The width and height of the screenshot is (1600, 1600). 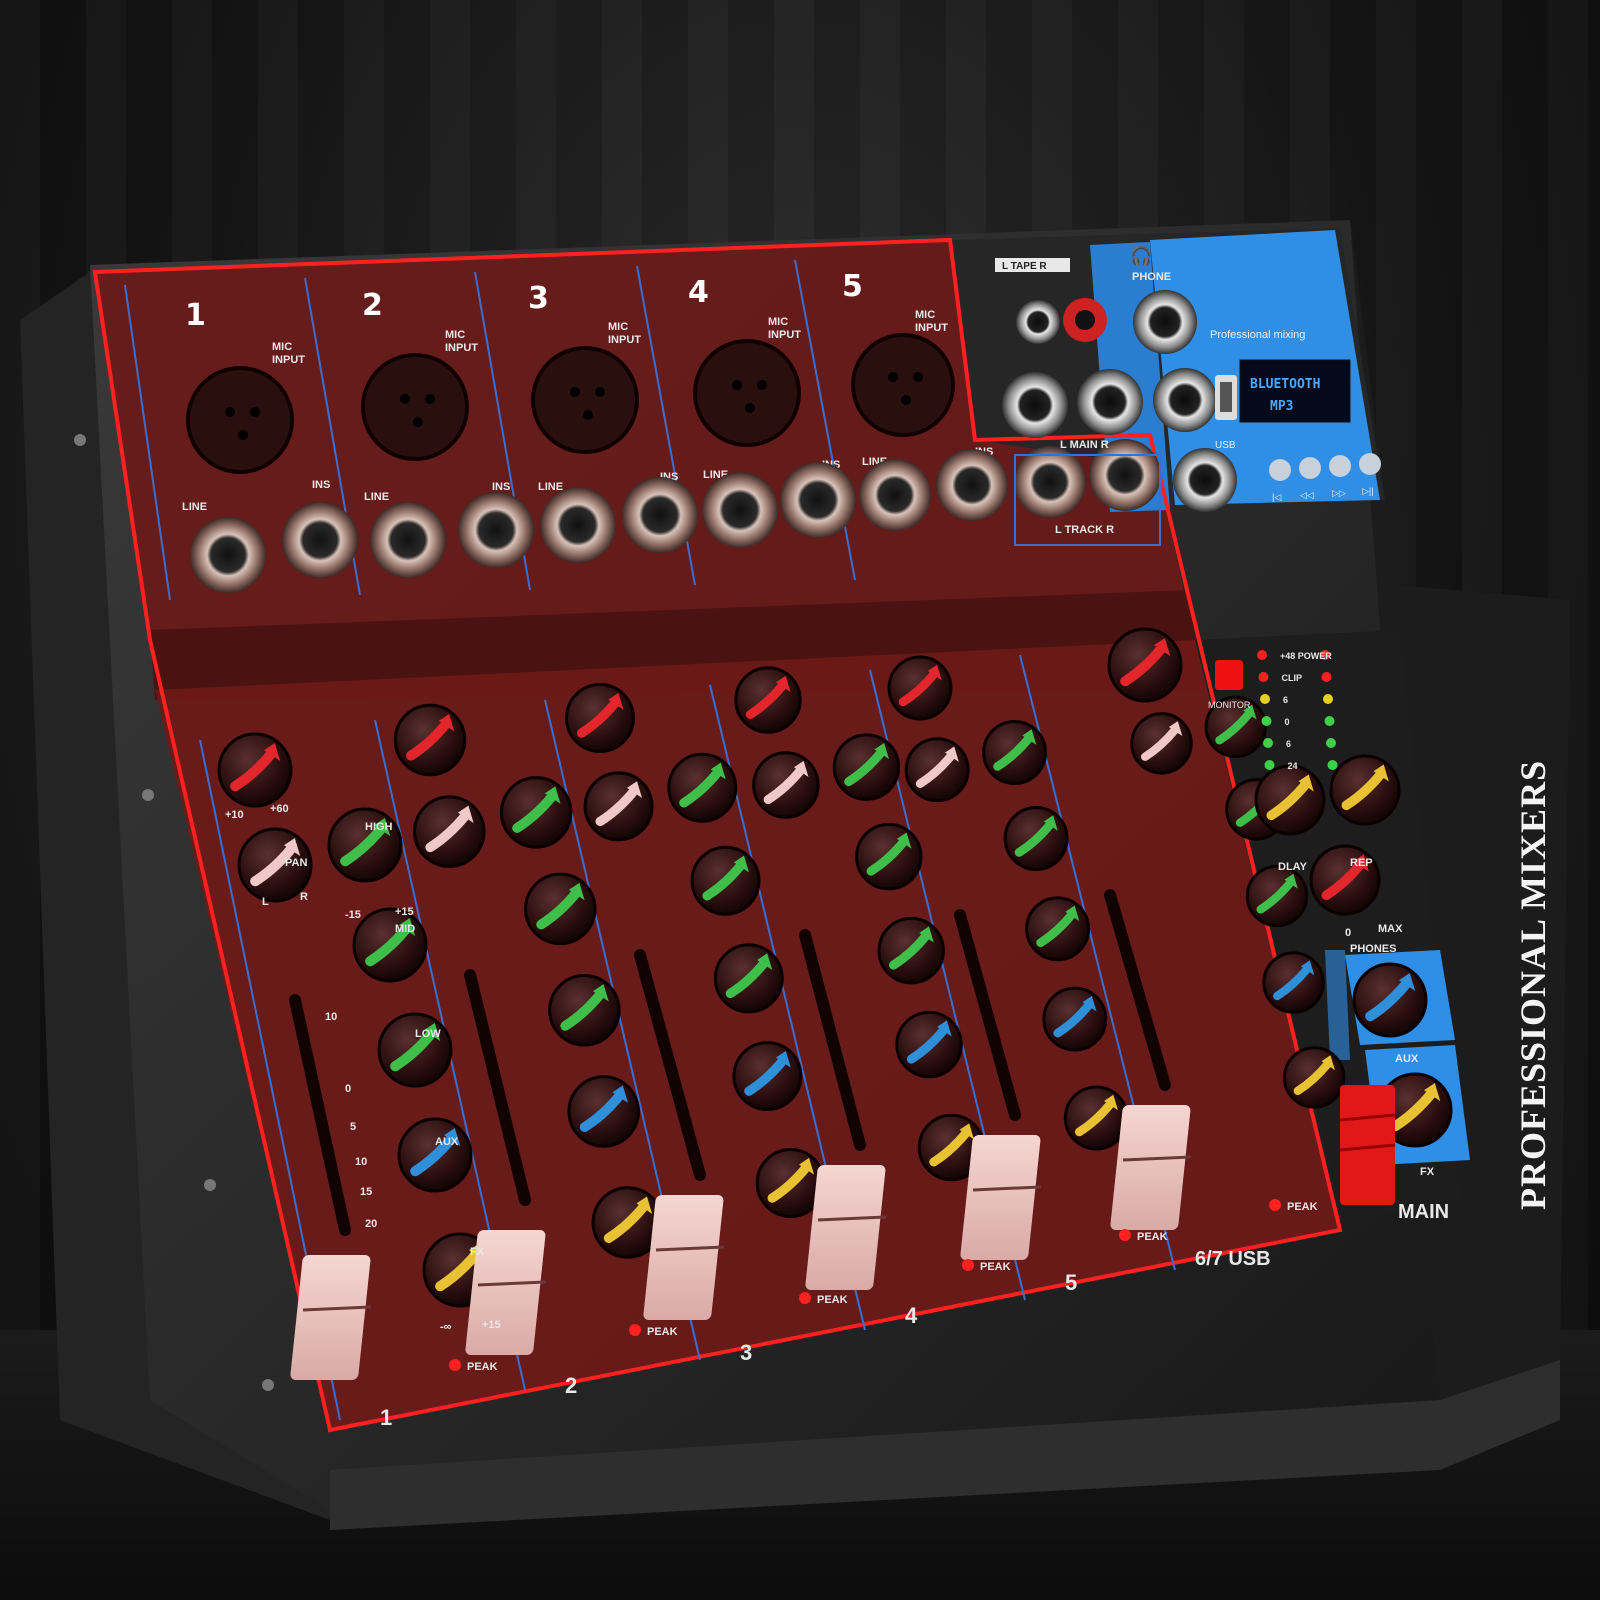 I want to click on fader-scale-1: 0, so click(x=348, y=1089).